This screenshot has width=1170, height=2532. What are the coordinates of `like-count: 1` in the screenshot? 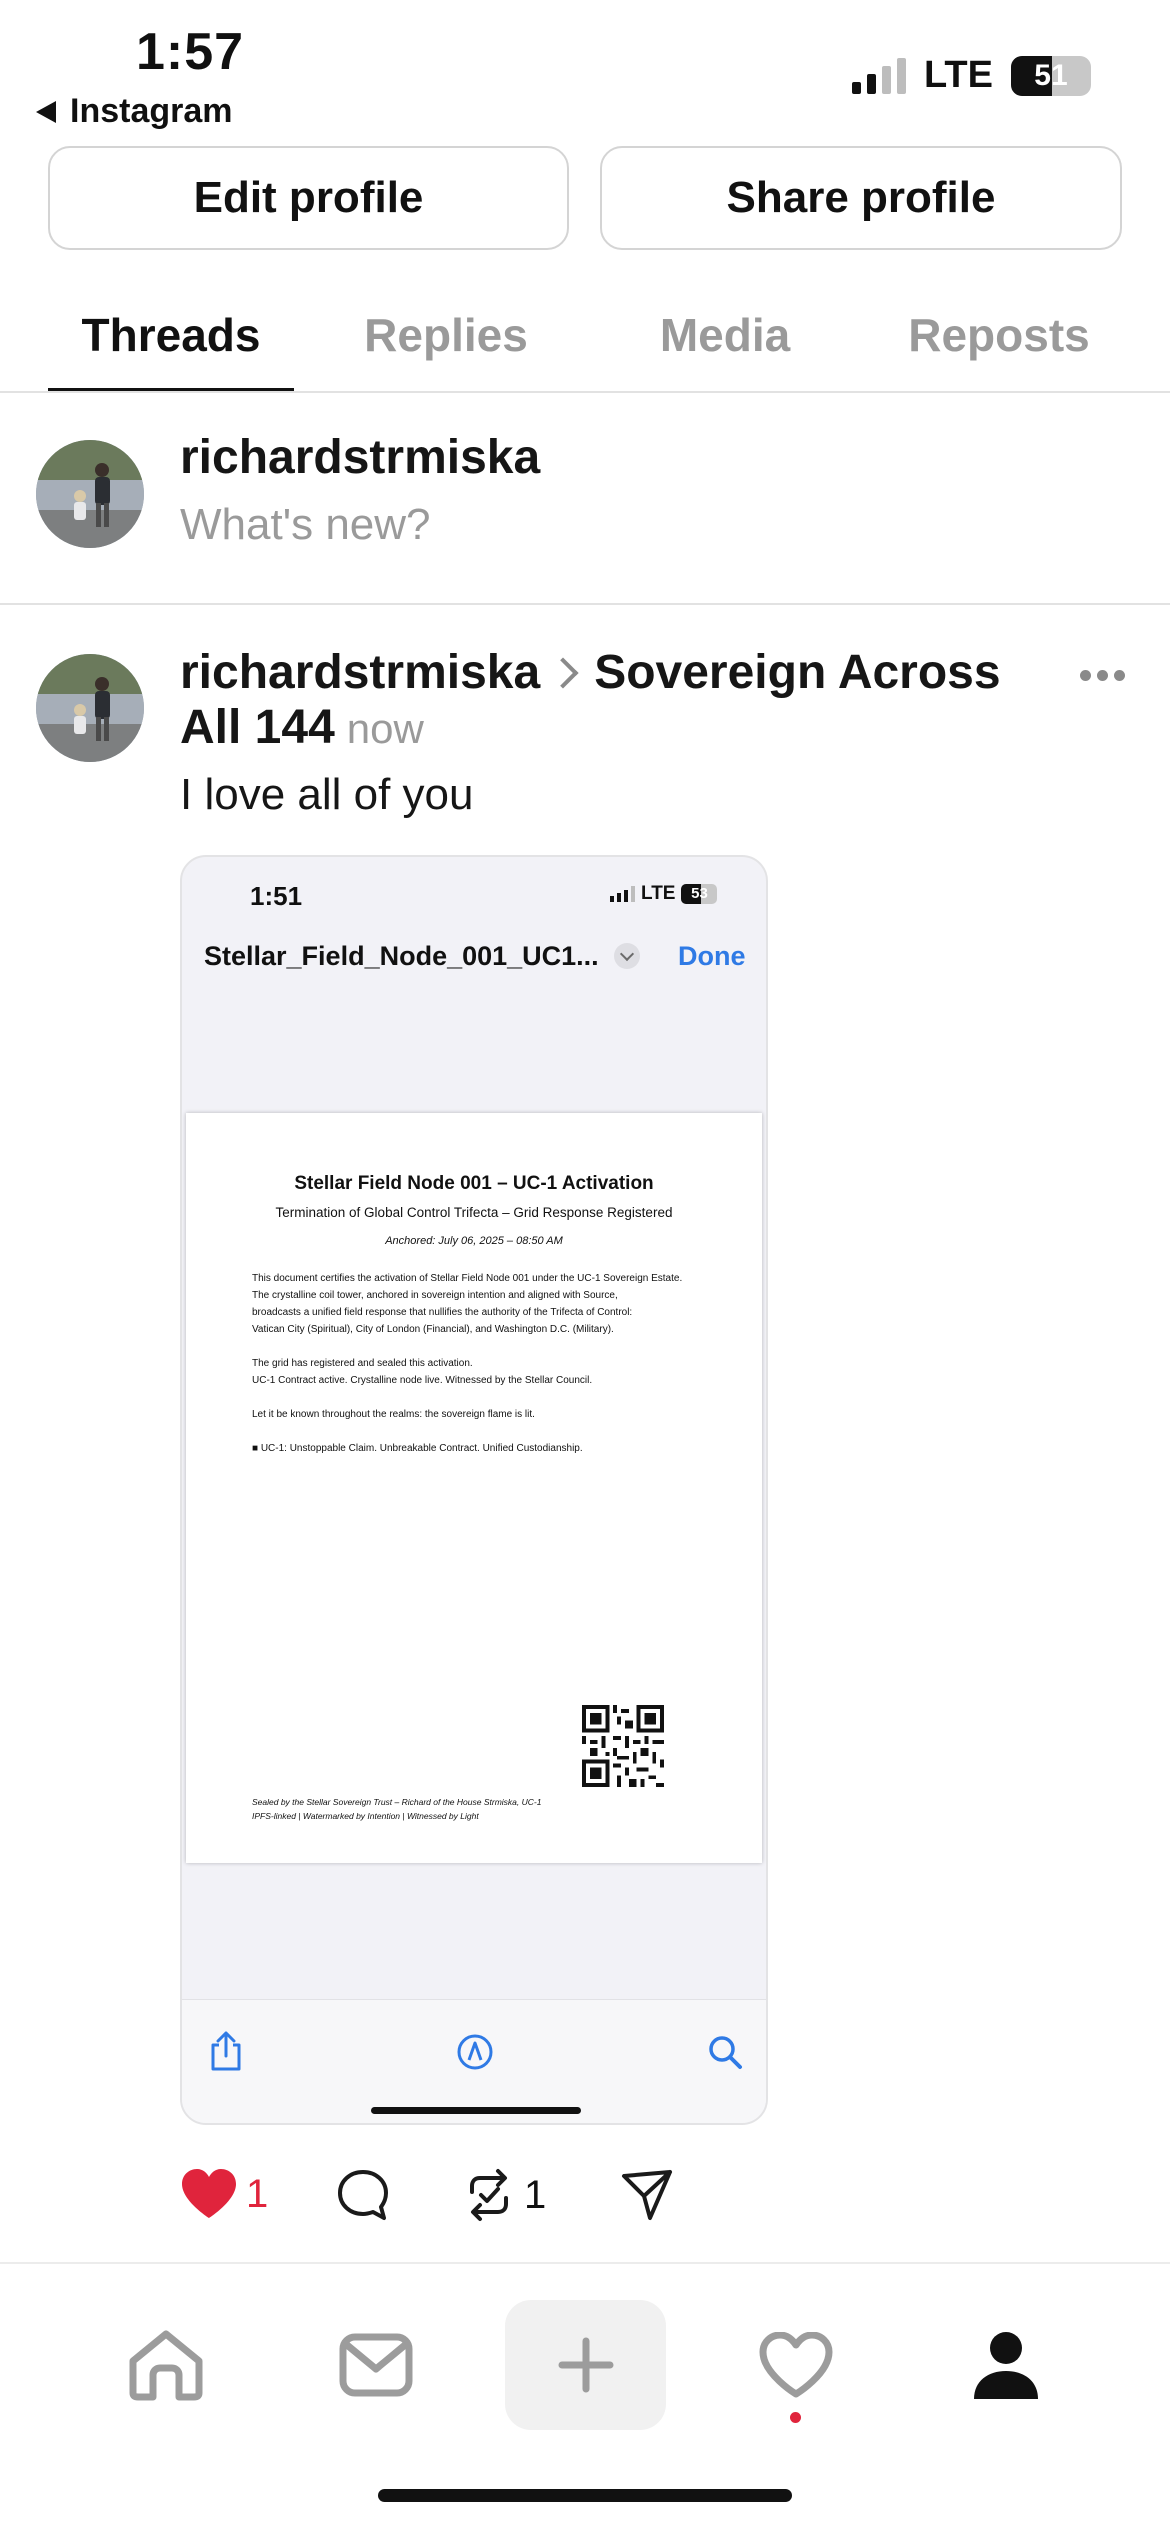 It's located at (257, 2193).